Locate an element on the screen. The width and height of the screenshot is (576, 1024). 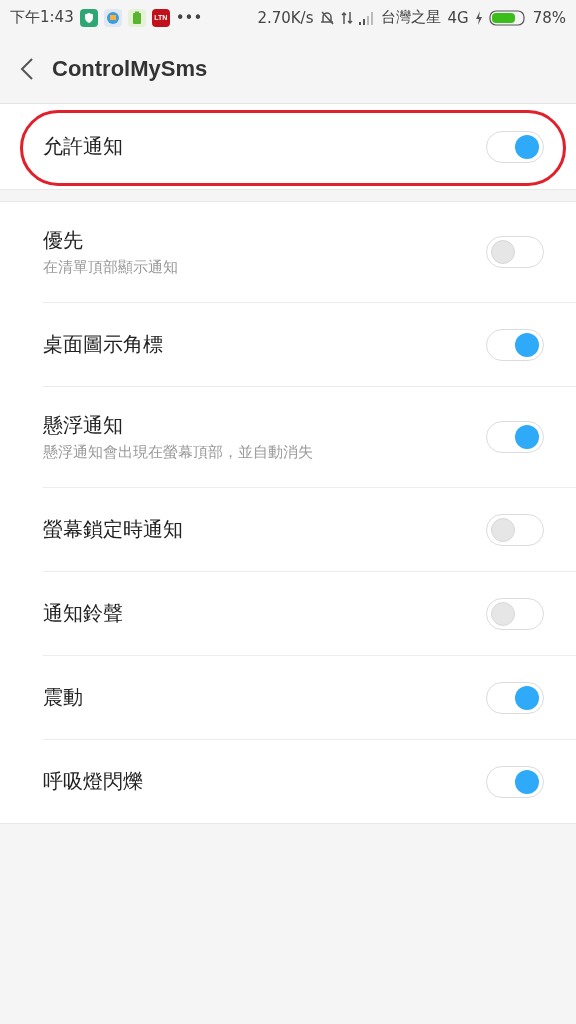
data-arrows-icon is located at coordinates (347, 17).